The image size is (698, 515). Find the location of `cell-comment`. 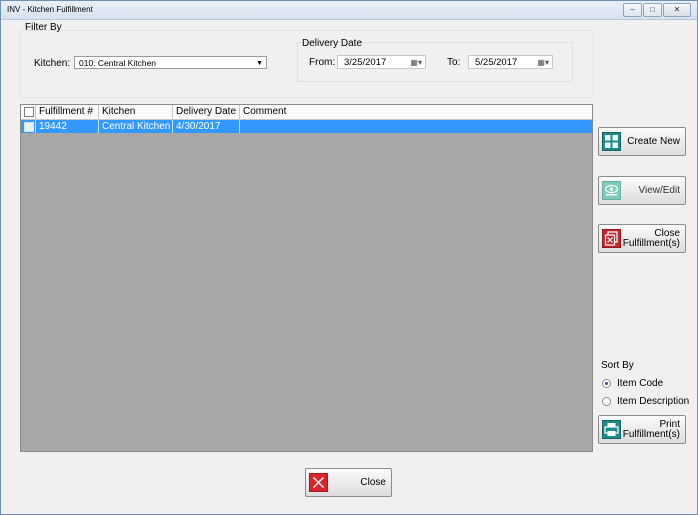

cell-comment is located at coordinates (416, 126).